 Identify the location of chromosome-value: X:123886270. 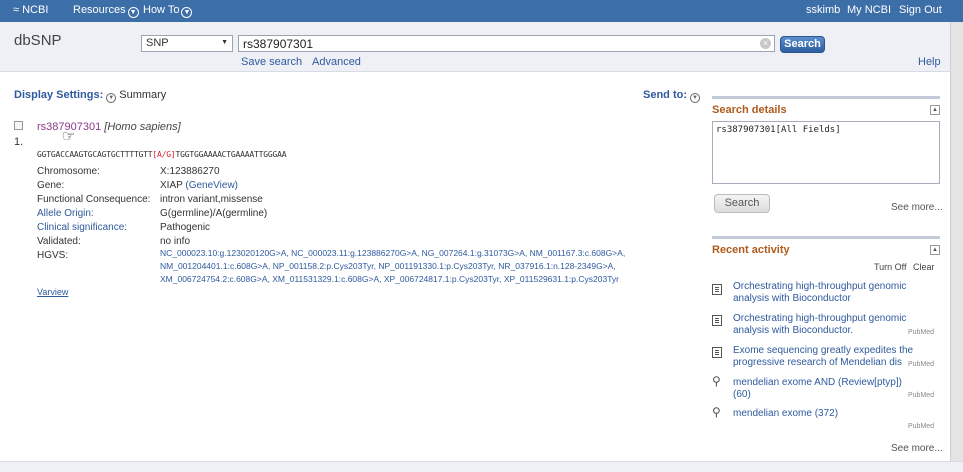
(190, 171).